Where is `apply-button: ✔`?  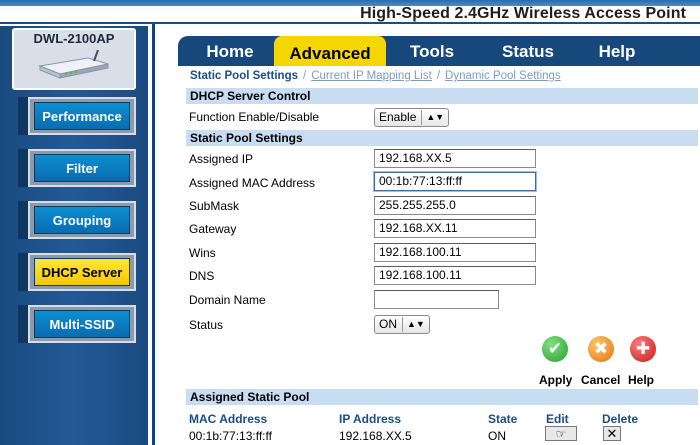 apply-button: ✔ is located at coordinates (554, 356).